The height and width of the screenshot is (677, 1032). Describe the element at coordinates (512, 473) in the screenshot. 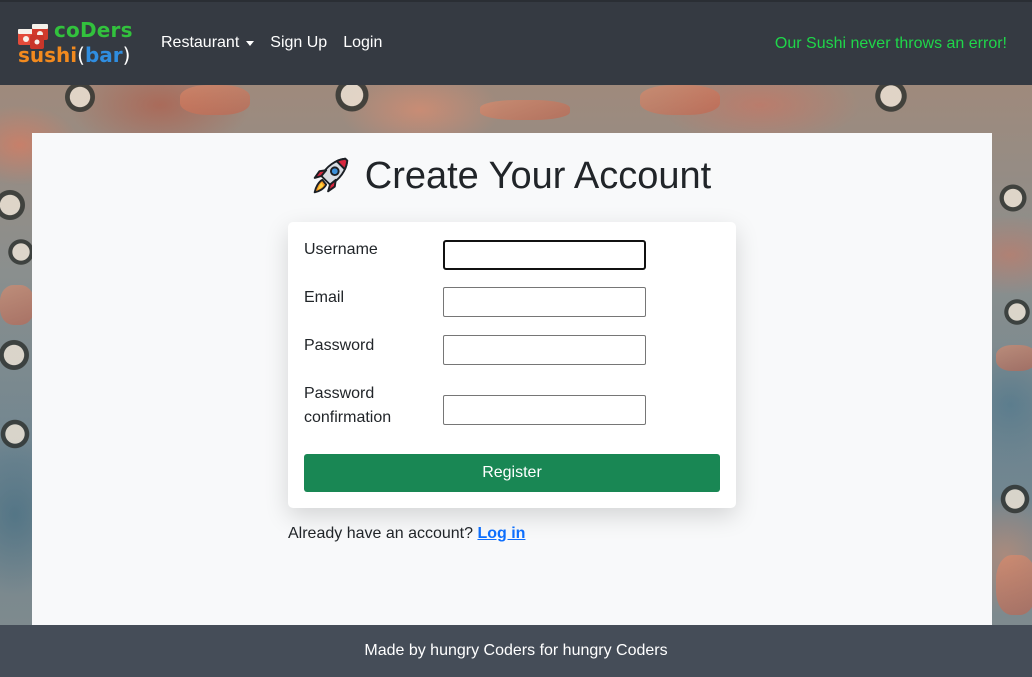

I see `register-button: Register` at that location.